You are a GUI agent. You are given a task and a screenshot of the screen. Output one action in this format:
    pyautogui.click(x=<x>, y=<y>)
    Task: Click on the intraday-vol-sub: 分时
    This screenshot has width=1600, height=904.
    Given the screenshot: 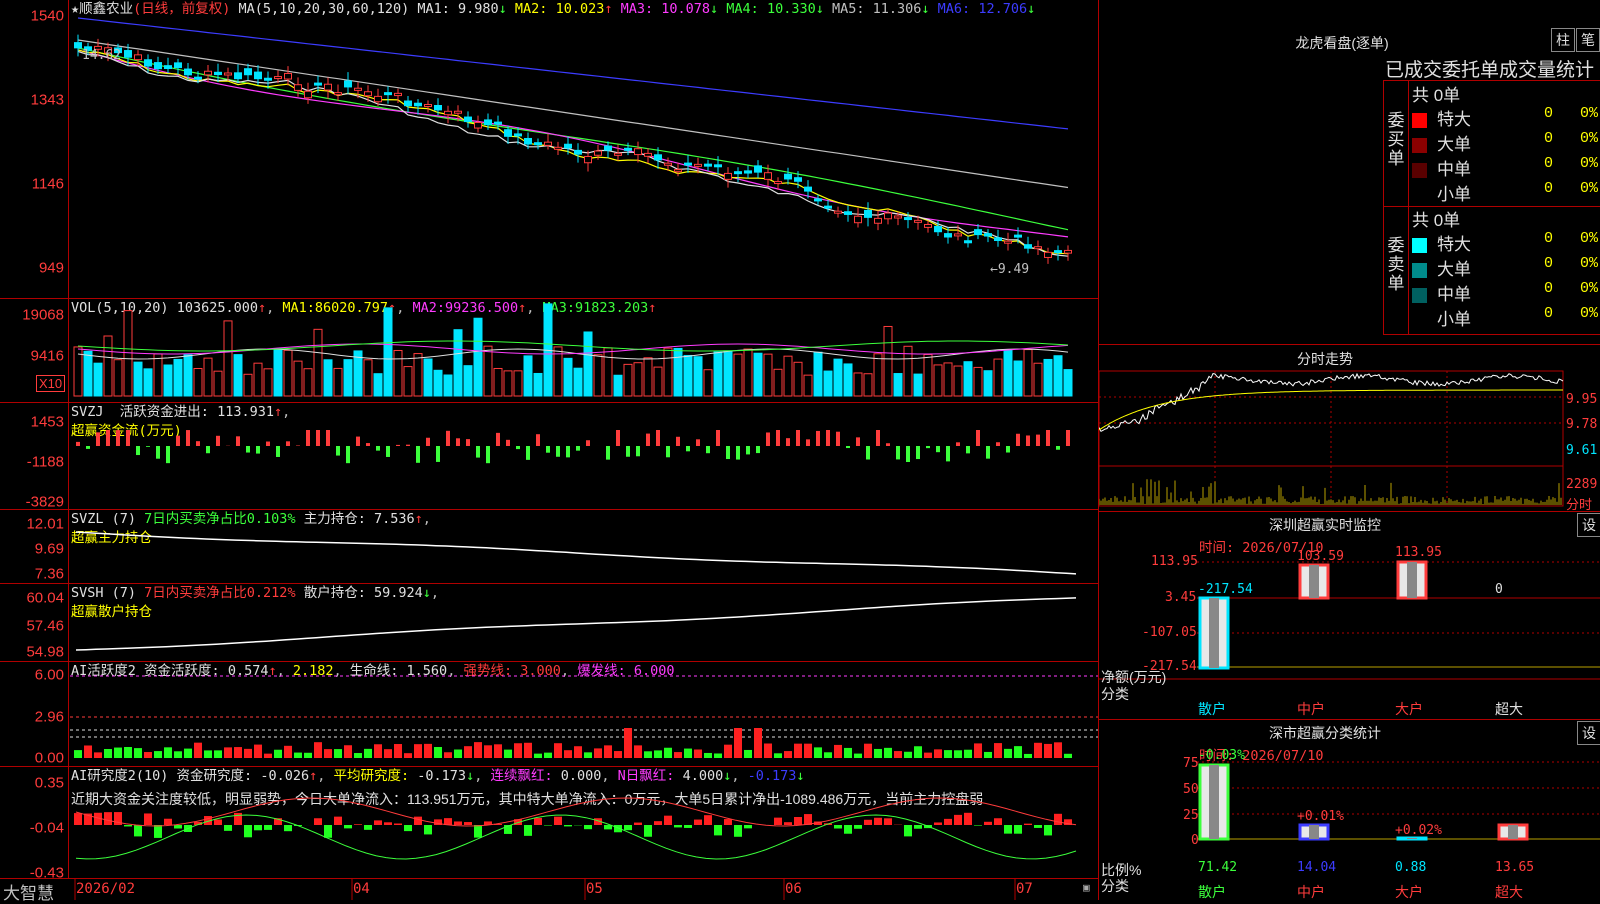 What is the action you would take?
    pyautogui.click(x=1579, y=503)
    